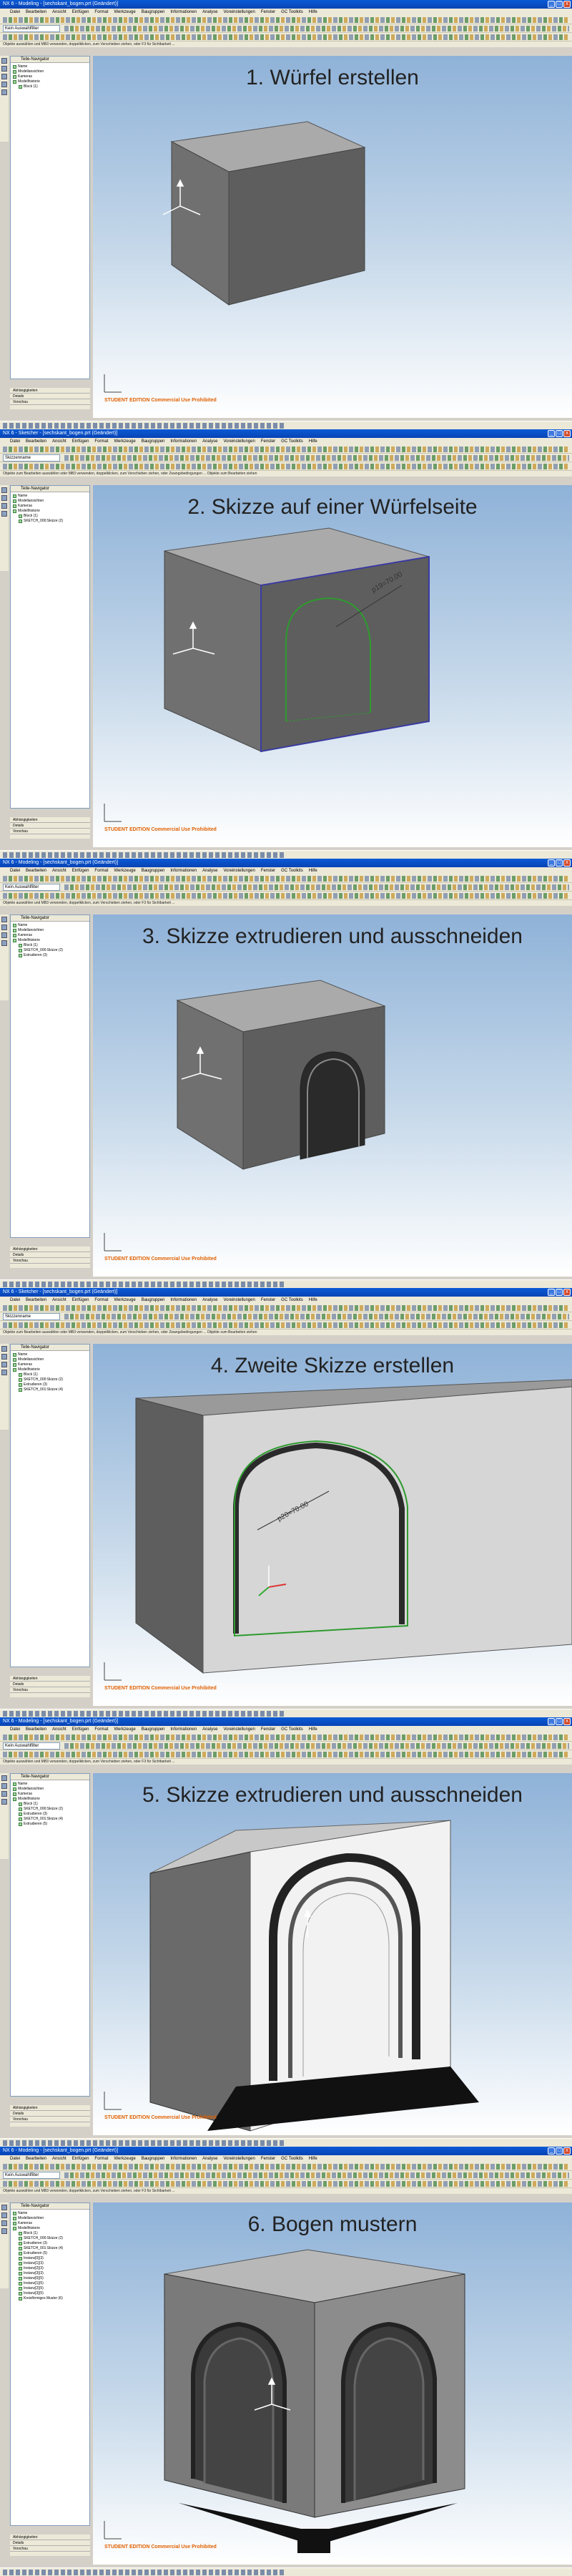  What do you see at coordinates (286, 896) in the screenshot?
I see `feature-toolbar` at bounding box center [286, 896].